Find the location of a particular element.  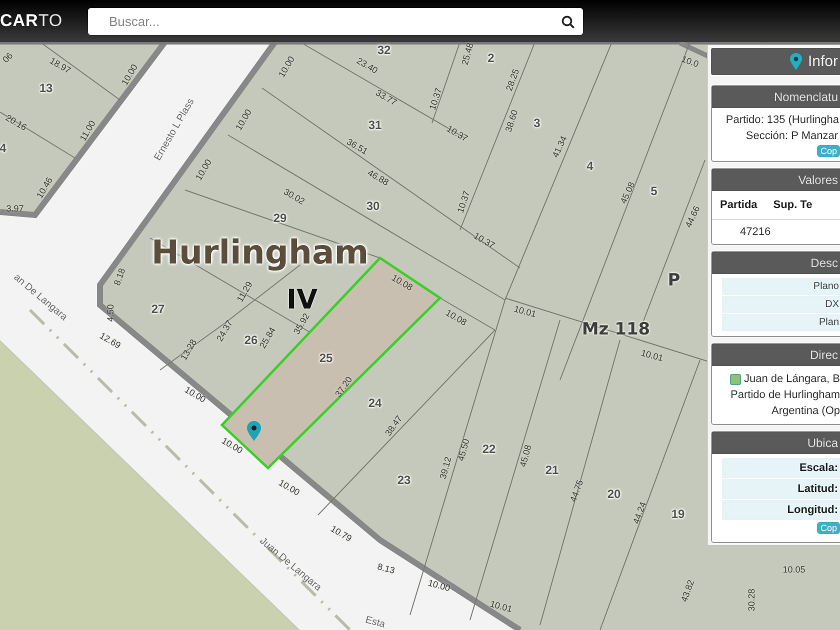

lot-number: 30 is located at coordinates (373, 206).